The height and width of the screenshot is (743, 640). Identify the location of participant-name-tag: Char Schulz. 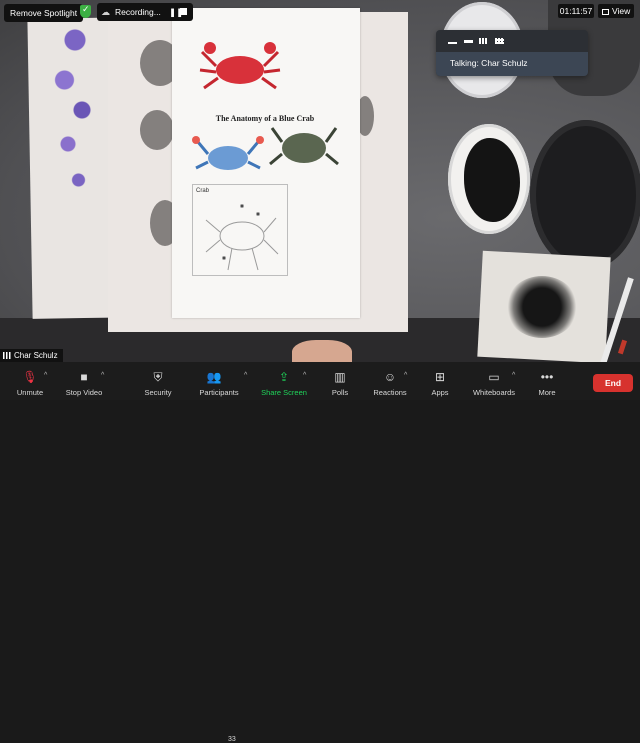
(31, 355).